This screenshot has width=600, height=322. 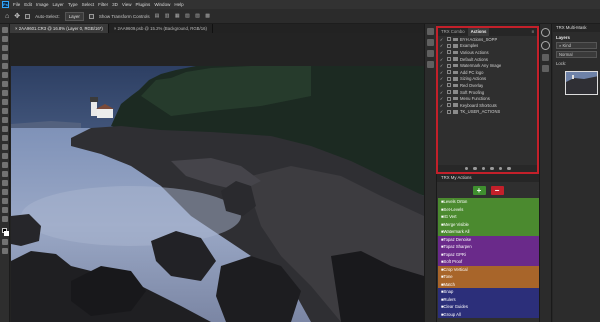 I want to click on action-set-row: ✓ BYH Actions_SOPP, so click(x=487, y=39).